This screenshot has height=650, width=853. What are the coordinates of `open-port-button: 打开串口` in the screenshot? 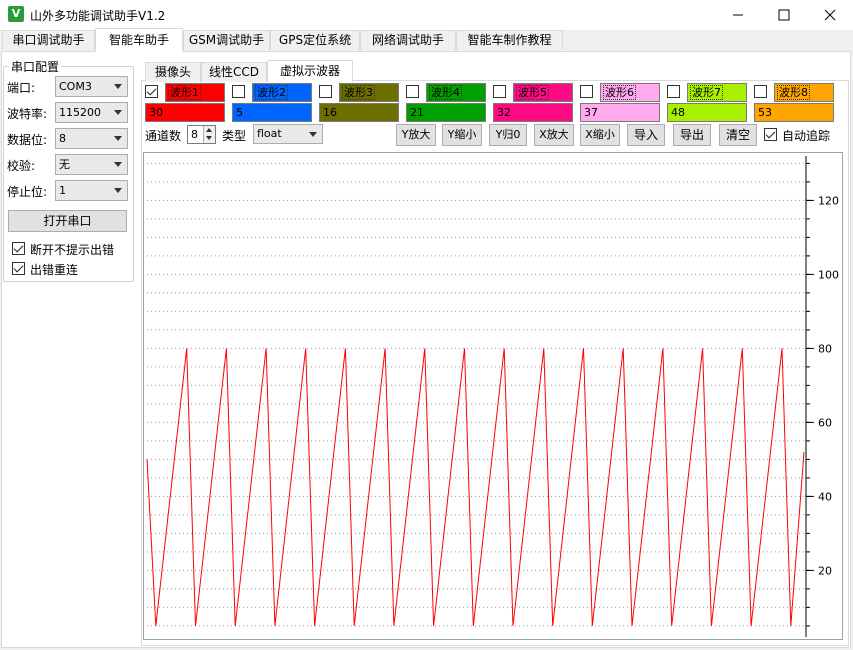 It's located at (67, 221).